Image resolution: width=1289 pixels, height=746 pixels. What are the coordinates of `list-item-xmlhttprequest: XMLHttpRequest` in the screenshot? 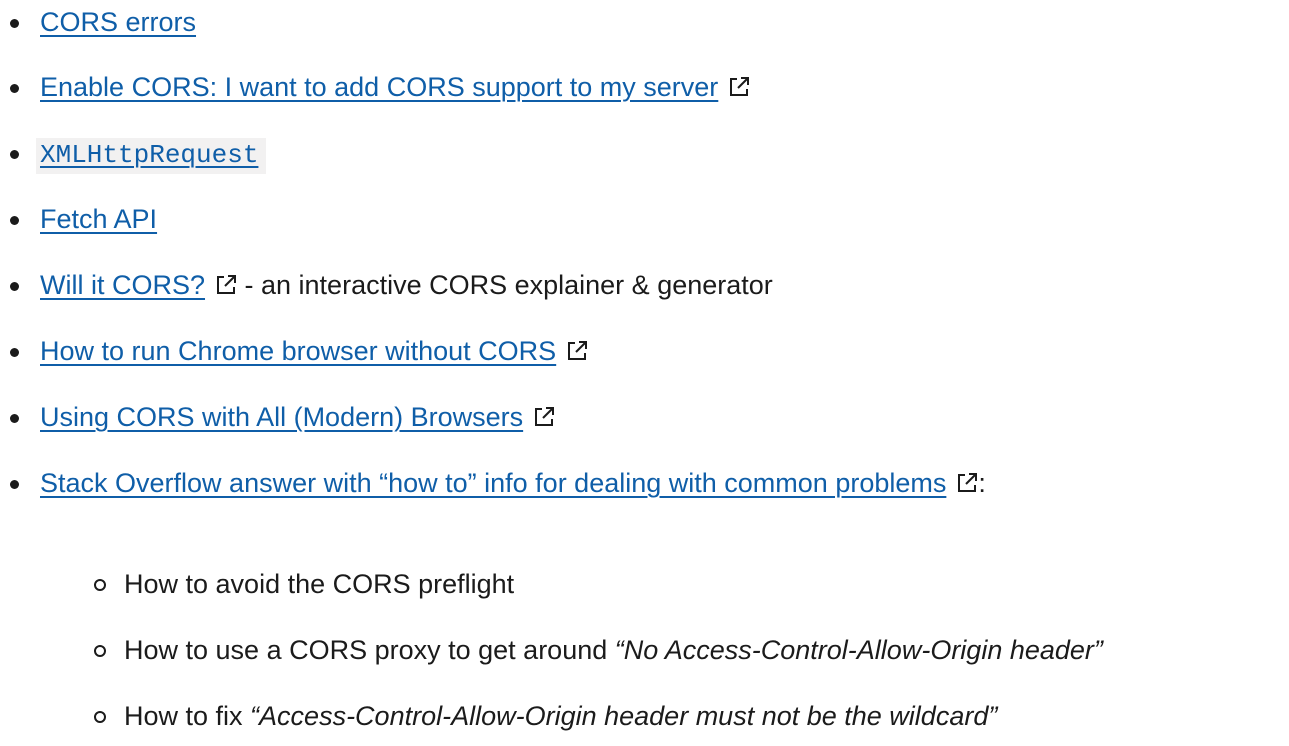 It's located at (138, 155).